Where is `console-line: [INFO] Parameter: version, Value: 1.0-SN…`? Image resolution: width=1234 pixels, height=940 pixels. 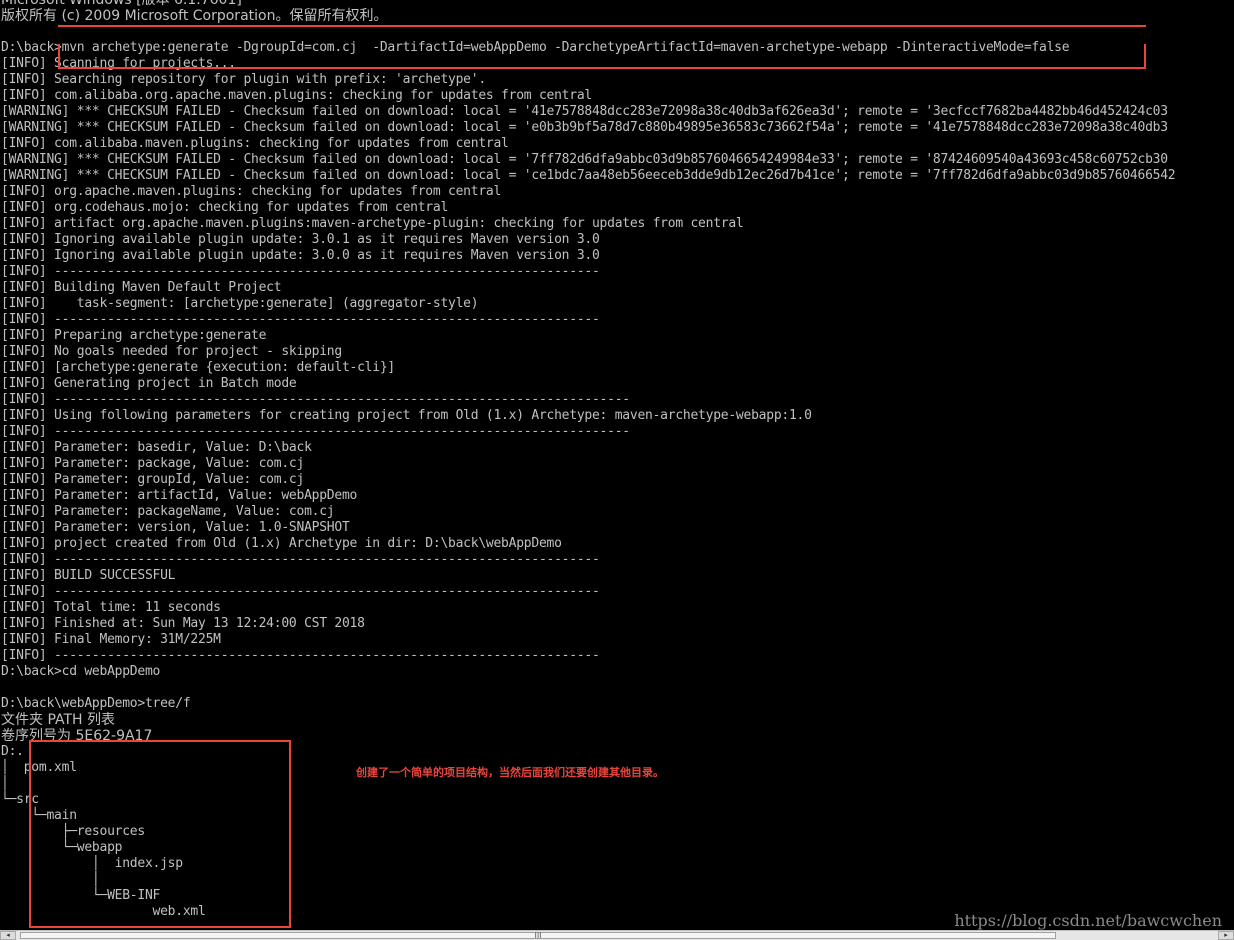
console-line: [INFO] Parameter: version, Value: 1.0-SN… is located at coordinates (175, 527).